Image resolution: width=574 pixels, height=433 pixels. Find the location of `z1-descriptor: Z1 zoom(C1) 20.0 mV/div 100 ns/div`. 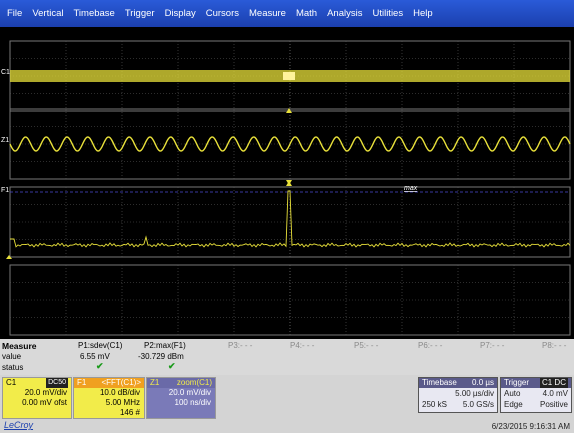

z1-descriptor: Z1 zoom(C1) 20.0 mV/div 100 ns/div is located at coordinates (181, 398).